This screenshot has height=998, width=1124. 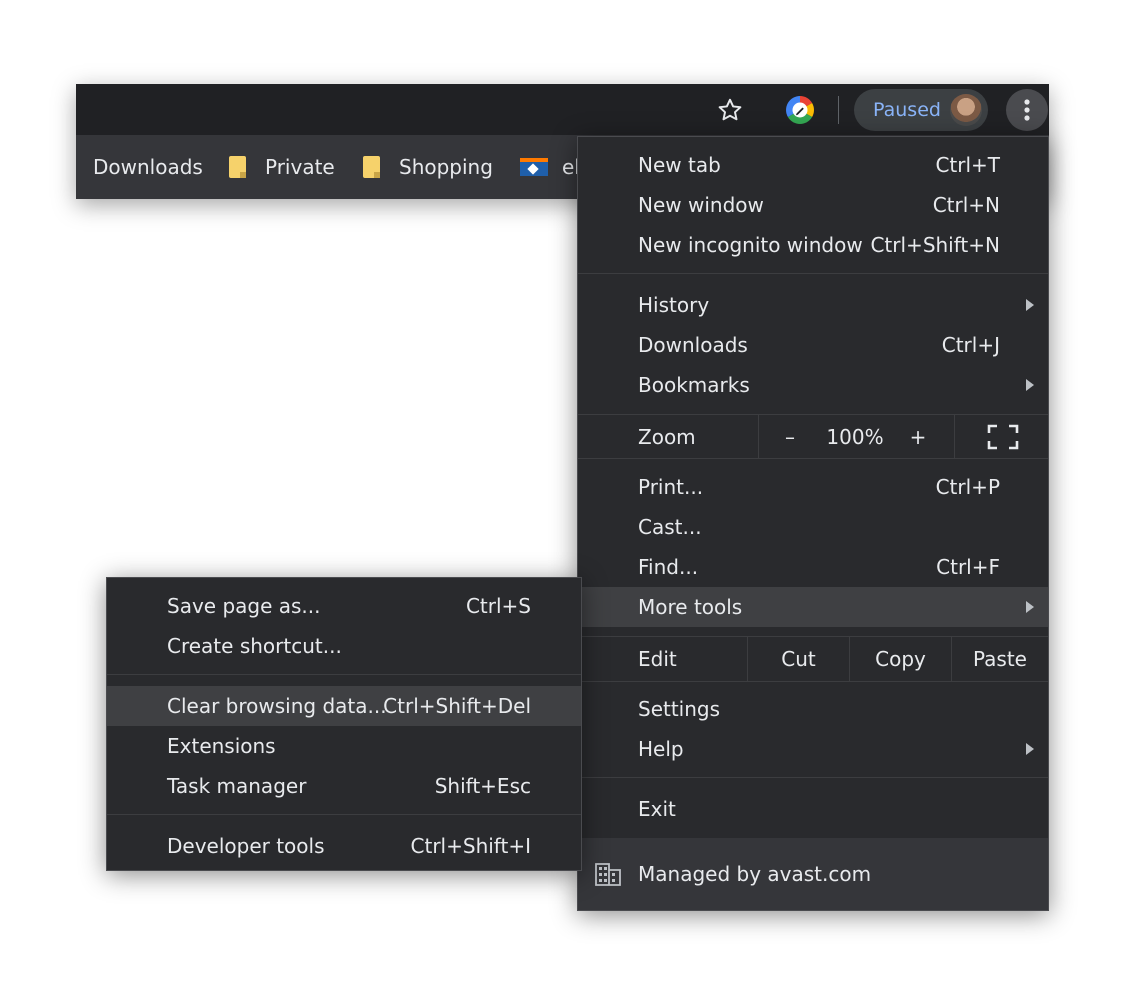 I want to click on menu-item-label: New incognito window, so click(x=750, y=245).